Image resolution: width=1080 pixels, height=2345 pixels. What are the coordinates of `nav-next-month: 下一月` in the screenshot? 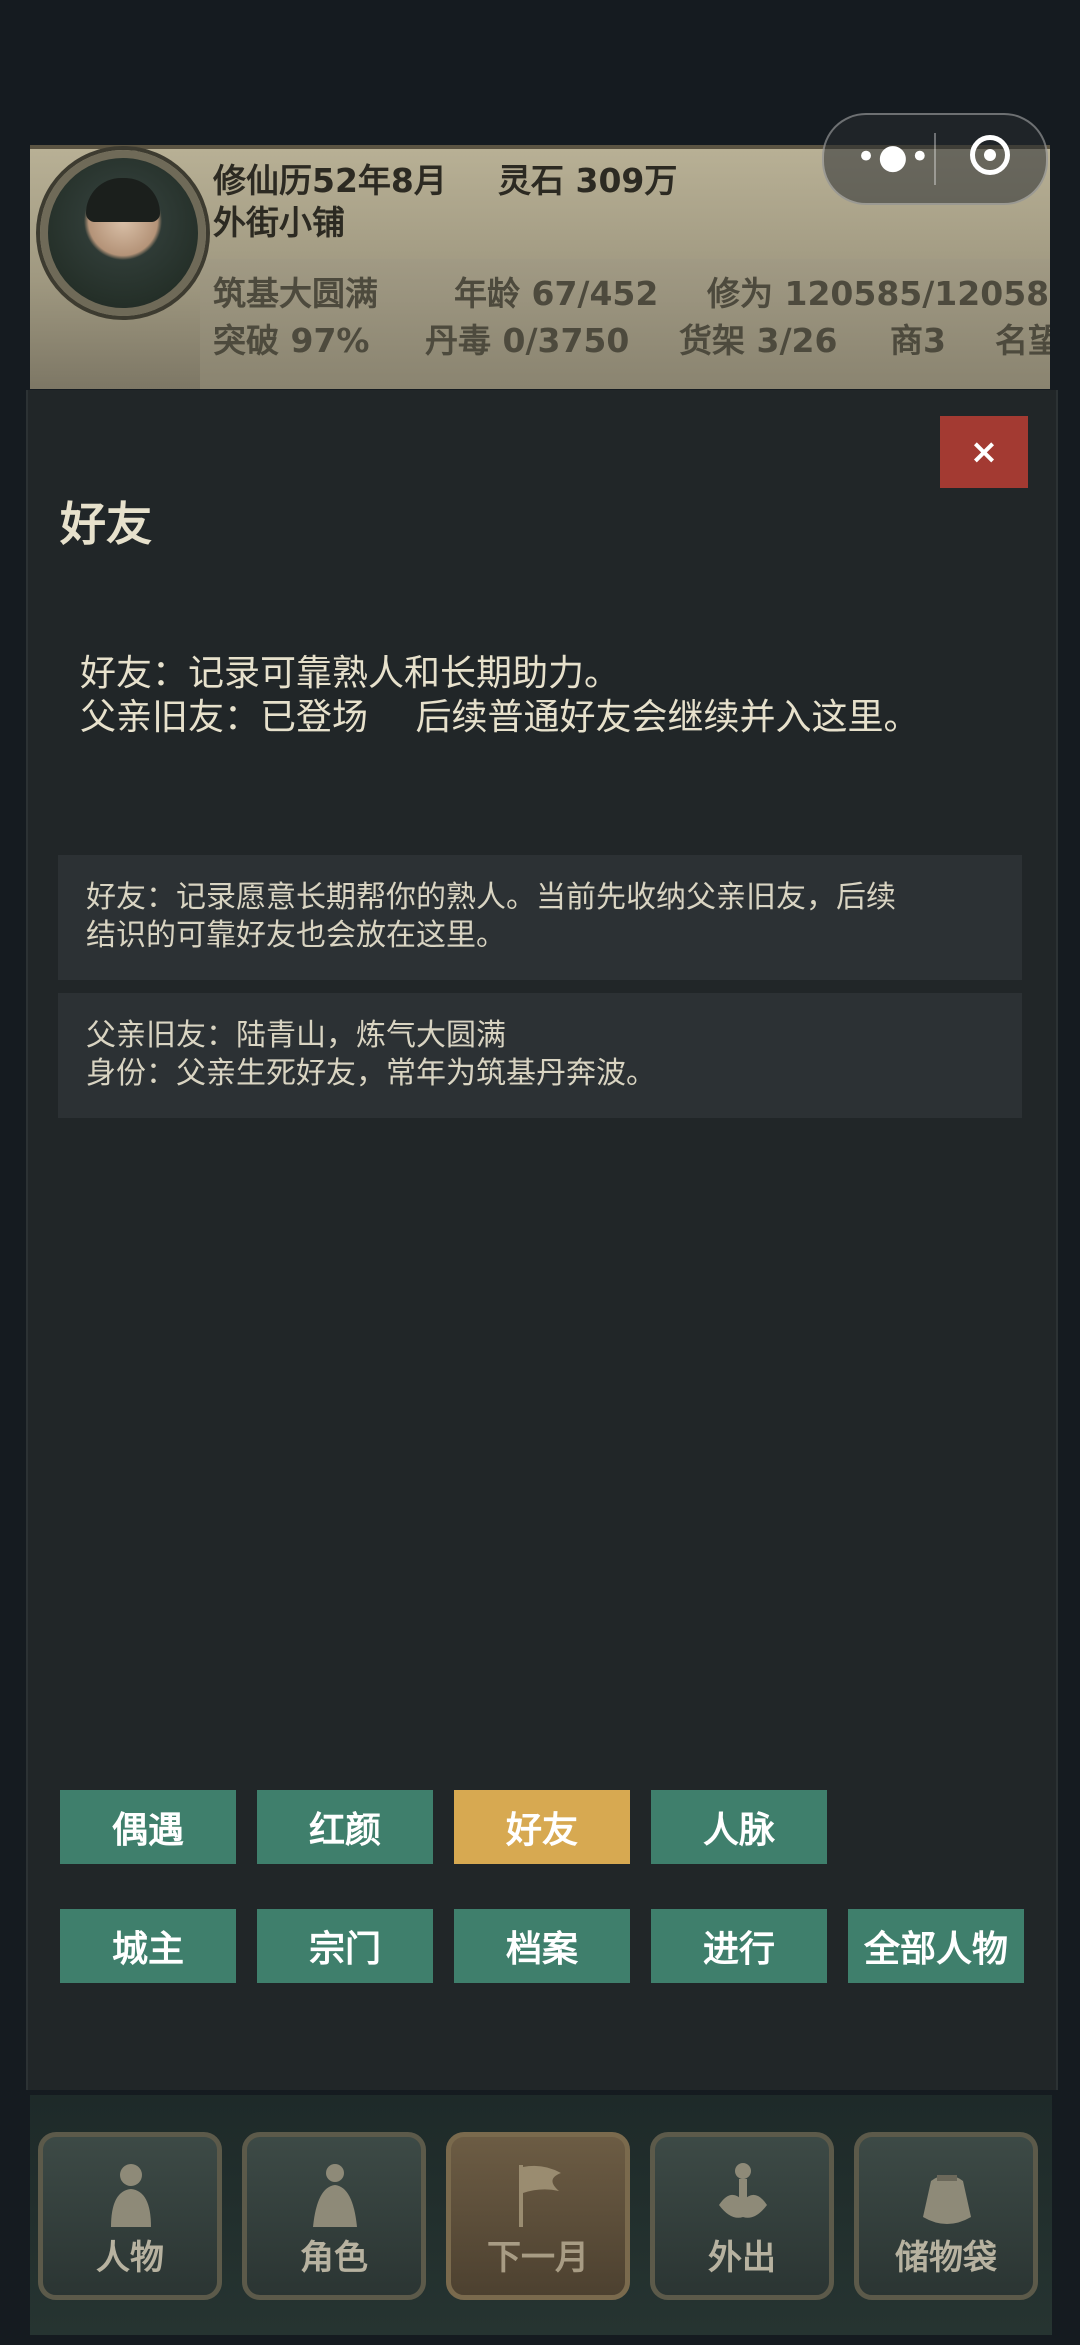 It's located at (538, 2216).